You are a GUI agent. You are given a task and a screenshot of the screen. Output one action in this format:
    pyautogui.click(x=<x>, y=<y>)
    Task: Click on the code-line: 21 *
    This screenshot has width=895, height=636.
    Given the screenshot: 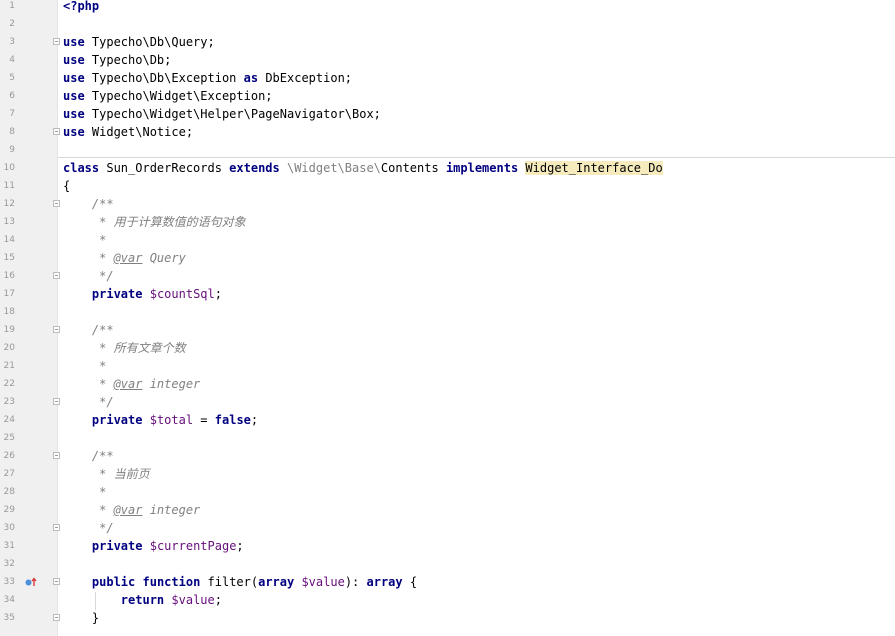 What is the action you would take?
    pyautogui.click(x=447, y=366)
    